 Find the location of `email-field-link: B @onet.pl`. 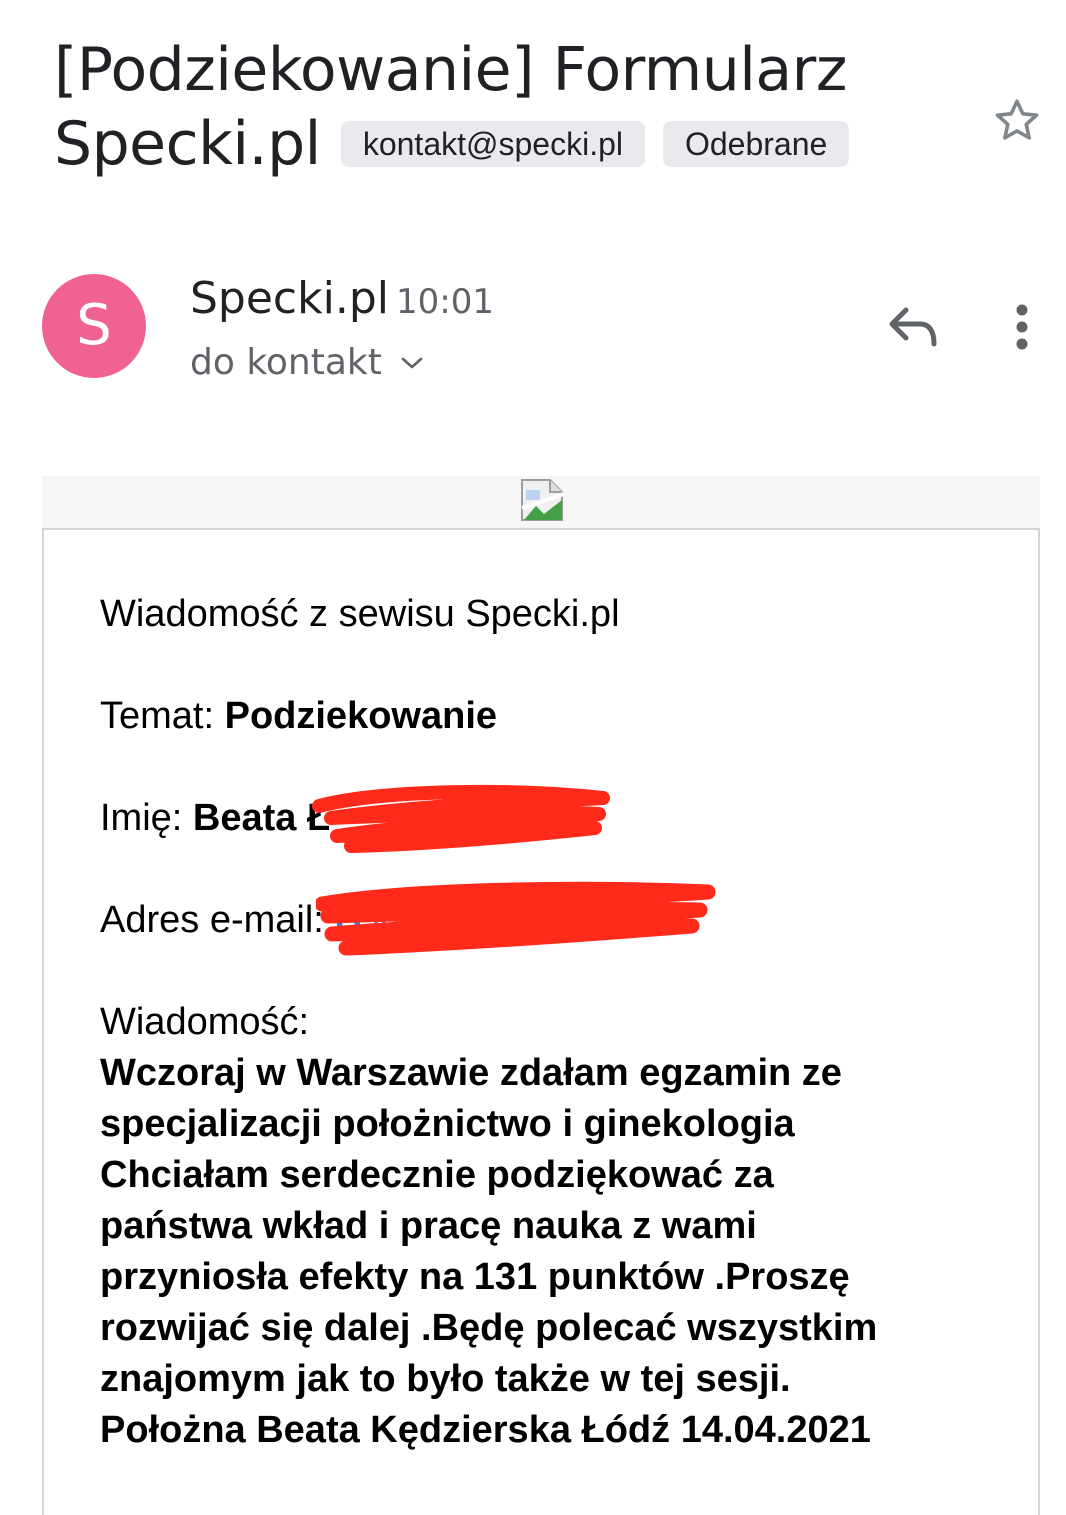

email-field-link: B @onet.pl is located at coordinates (434, 920).